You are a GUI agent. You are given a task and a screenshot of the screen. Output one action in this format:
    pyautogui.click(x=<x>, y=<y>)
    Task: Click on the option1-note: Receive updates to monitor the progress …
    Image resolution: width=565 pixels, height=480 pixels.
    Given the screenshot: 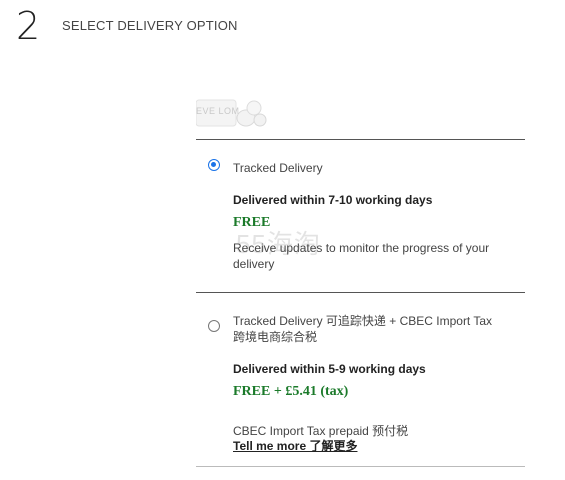 What is the action you would take?
    pyautogui.click(x=361, y=256)
    